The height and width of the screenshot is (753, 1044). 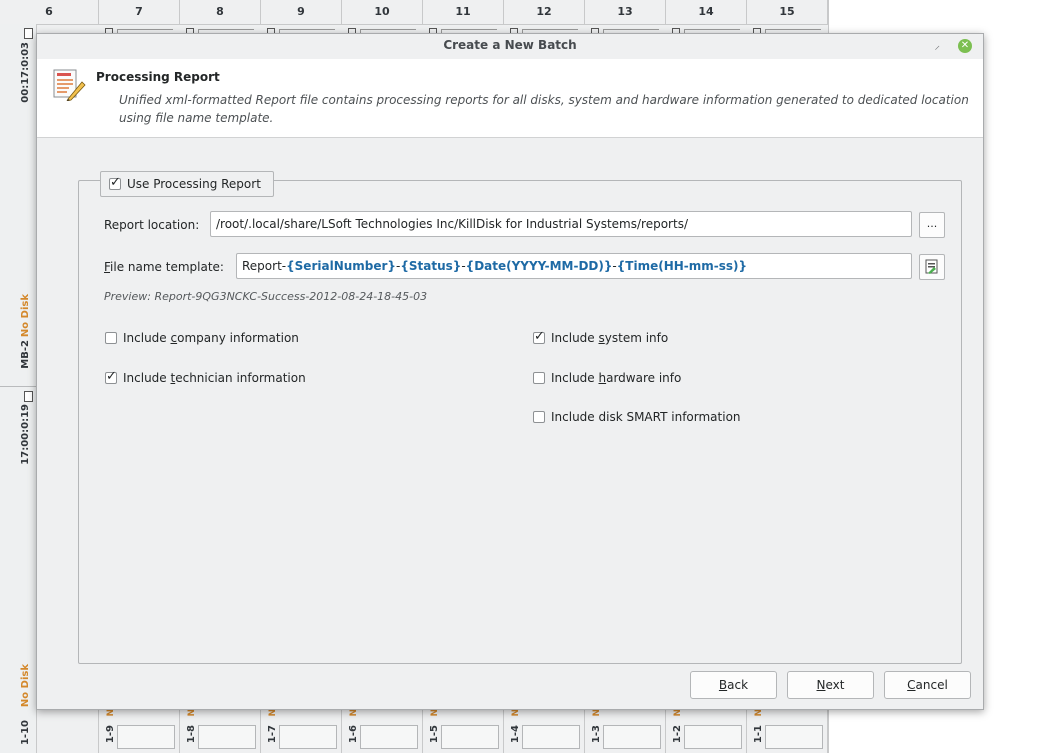 What do you see at coordinates (682, 266) in the screenshot?
I see `template-token: {Time(HH-mm-ss)}` at bounding box center [682, 266].